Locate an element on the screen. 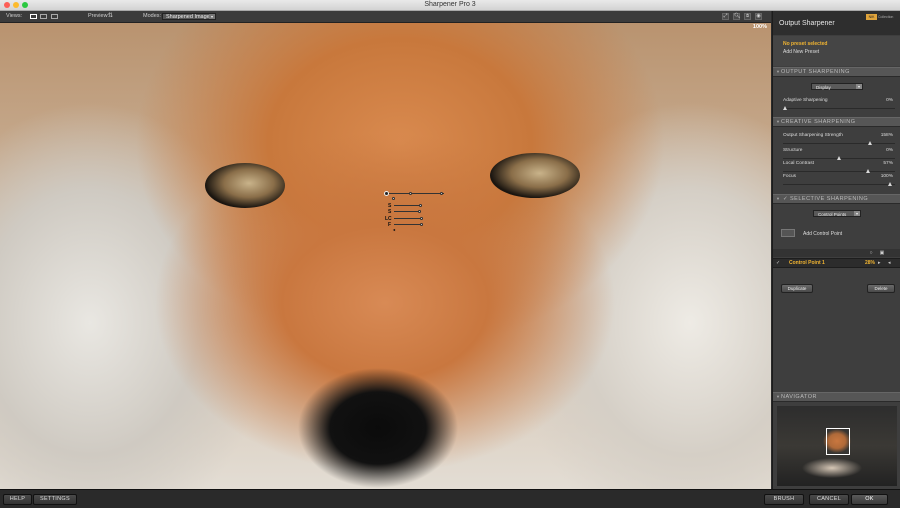 The width and height of the screenshot is (900, 508). selective-method-value: Control Points is located at coordinates (832, 214).